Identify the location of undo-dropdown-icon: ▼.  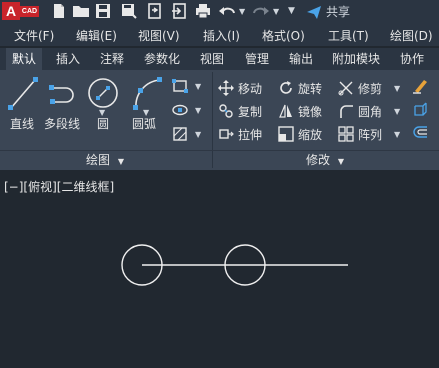
(242, 11).